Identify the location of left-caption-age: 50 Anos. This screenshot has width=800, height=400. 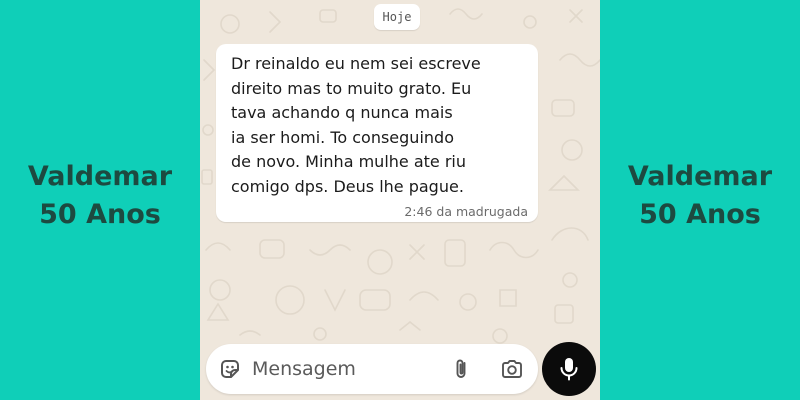
(100, 214).